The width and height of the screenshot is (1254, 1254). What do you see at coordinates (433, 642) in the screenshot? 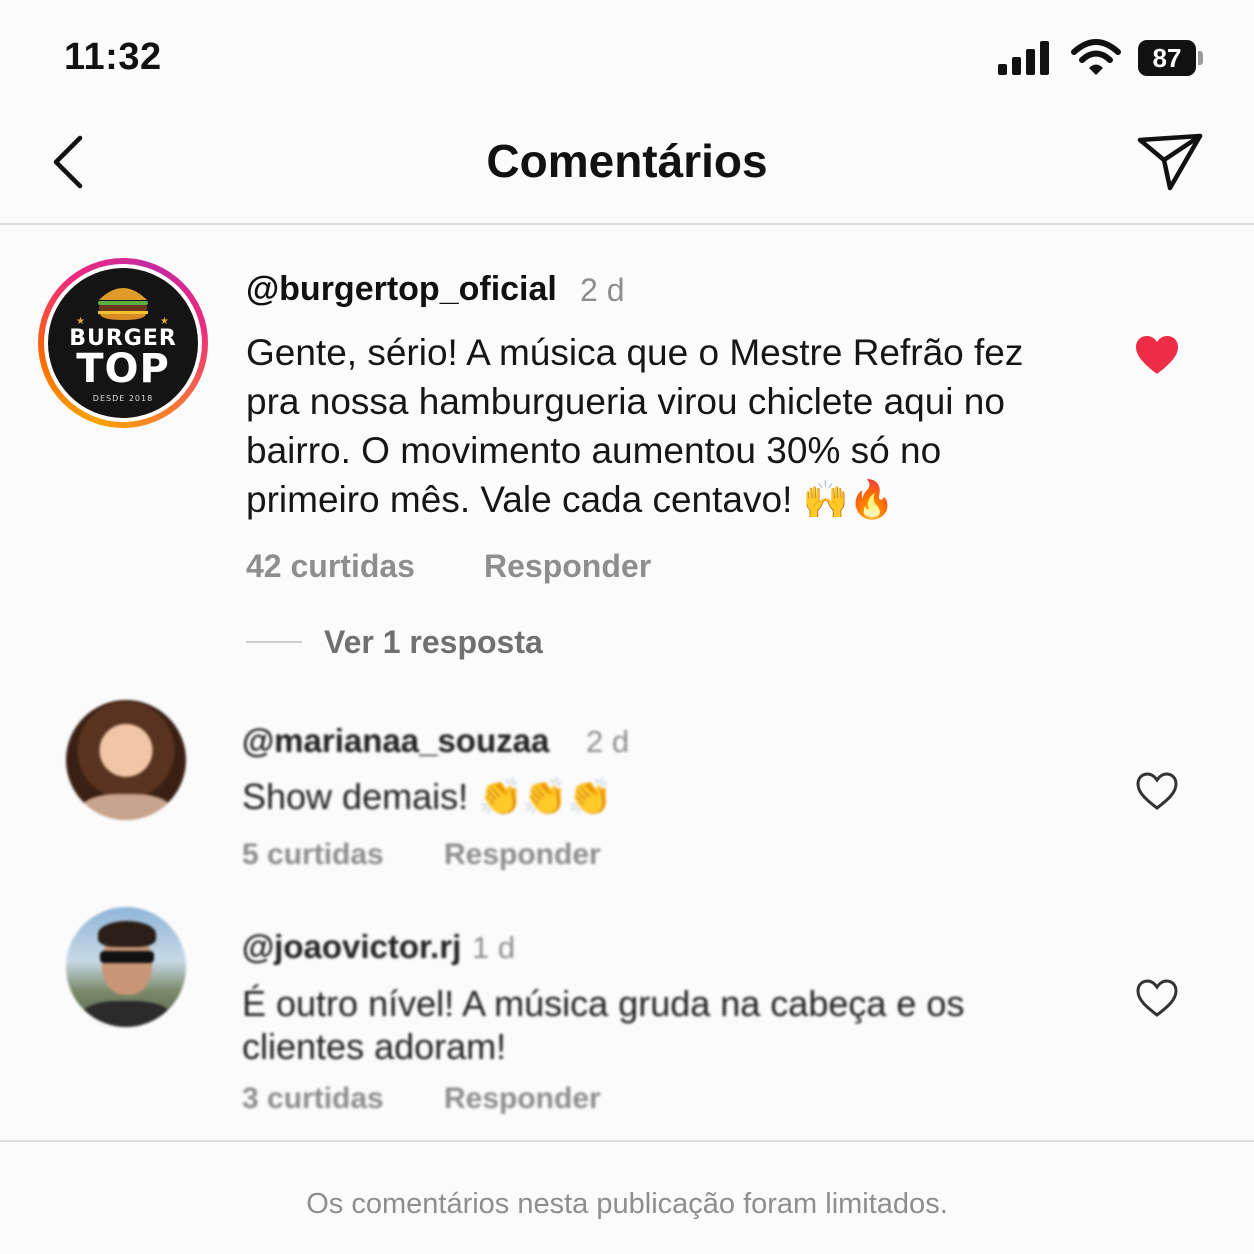
I see `view-replies-button: Ver 1 resposta` at bounding box center [433, 642].